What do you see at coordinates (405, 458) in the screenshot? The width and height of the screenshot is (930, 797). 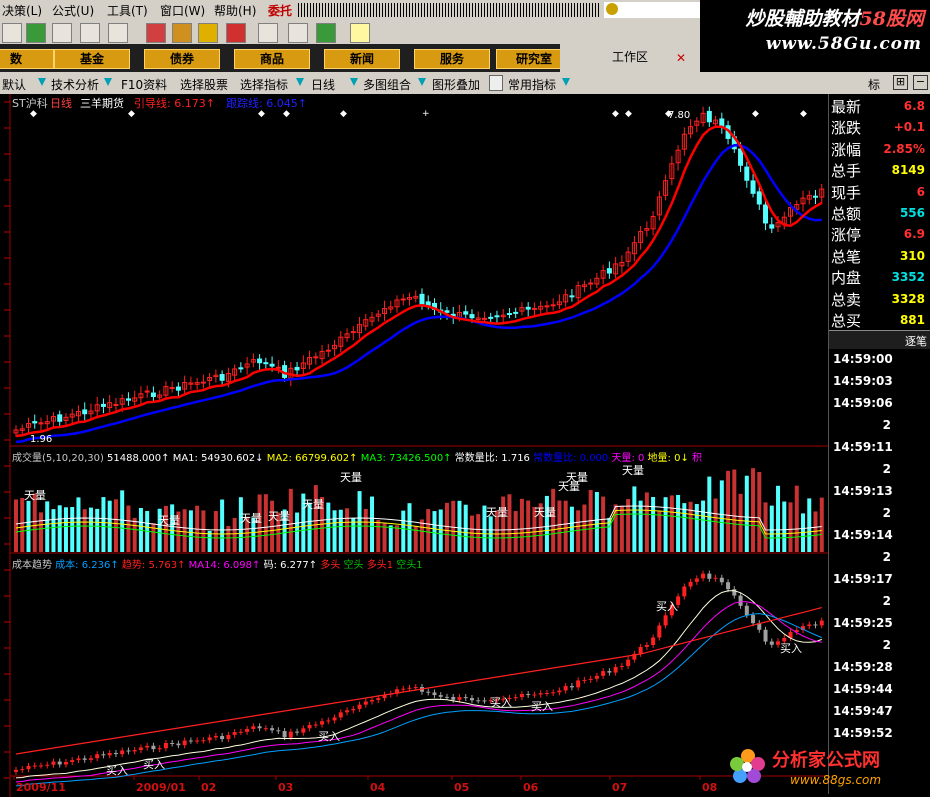 I see `header-part-4: MA3: 73426.500↑` at bounding box center [405, 458].